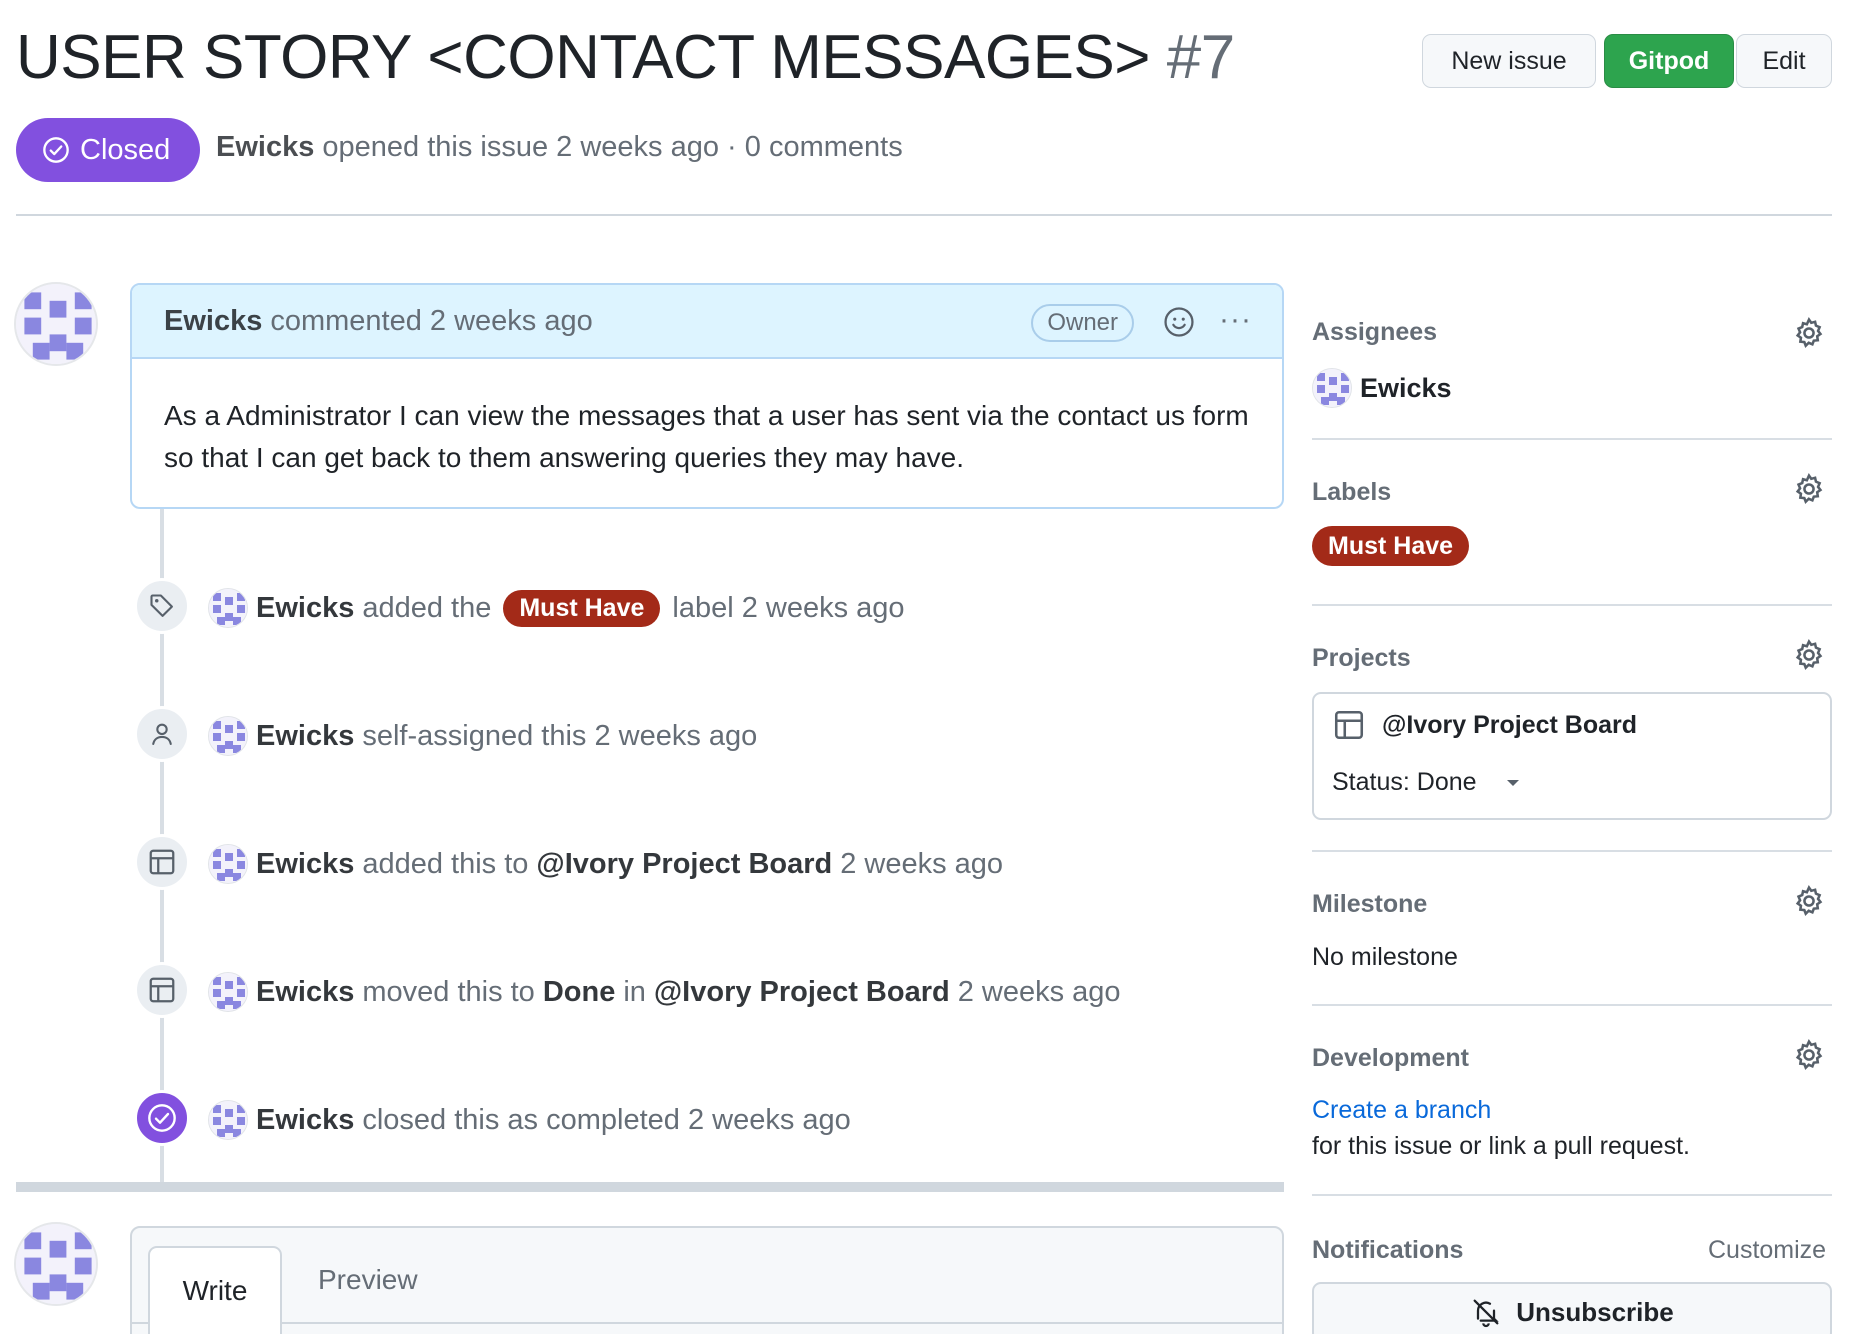  What do you see at coordinates (1401, 1110) in the screenshot?
I see `create-branch-link: Create a branch` at bounding box center [1401, 1110].